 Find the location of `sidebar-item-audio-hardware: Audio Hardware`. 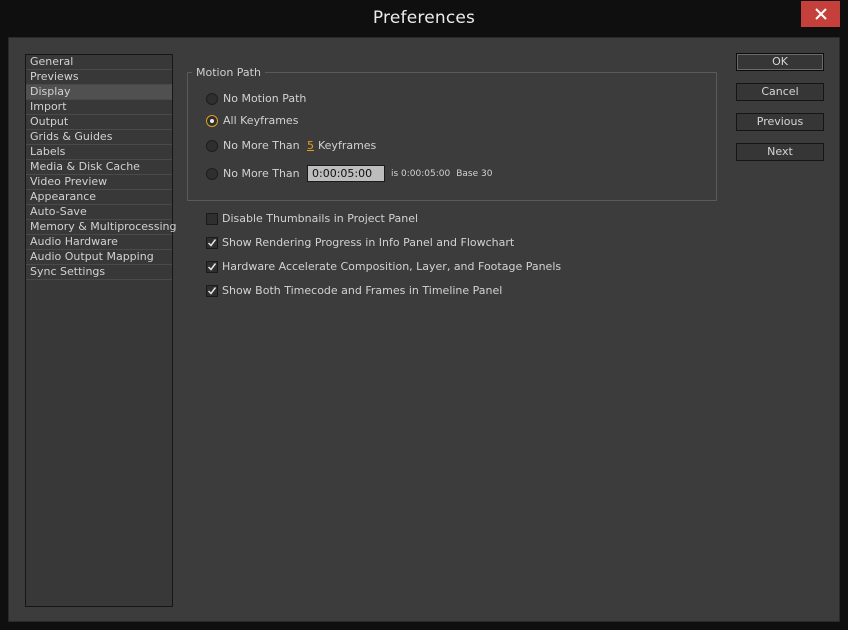

sidebar-item-audio-hardware: Audio Hardware is located at coordinates (99, 242).